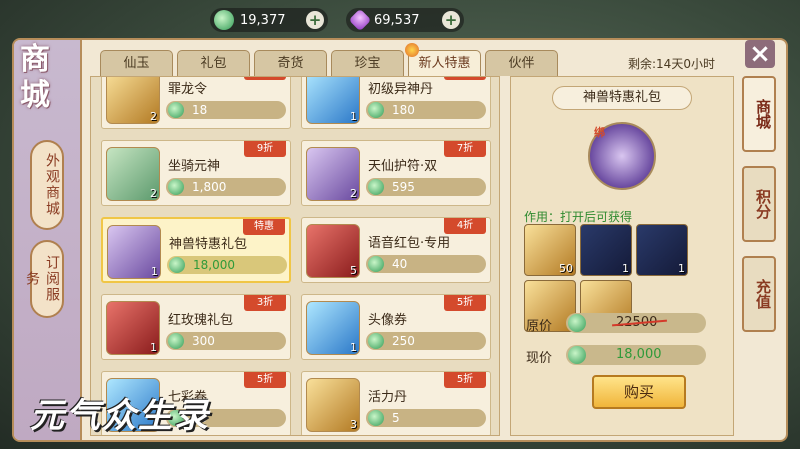 The image size is (800, 449). Describe the element at coordinates (403, 166) in the screenshot. I see `item-name: 天仙护符·双` at that location.